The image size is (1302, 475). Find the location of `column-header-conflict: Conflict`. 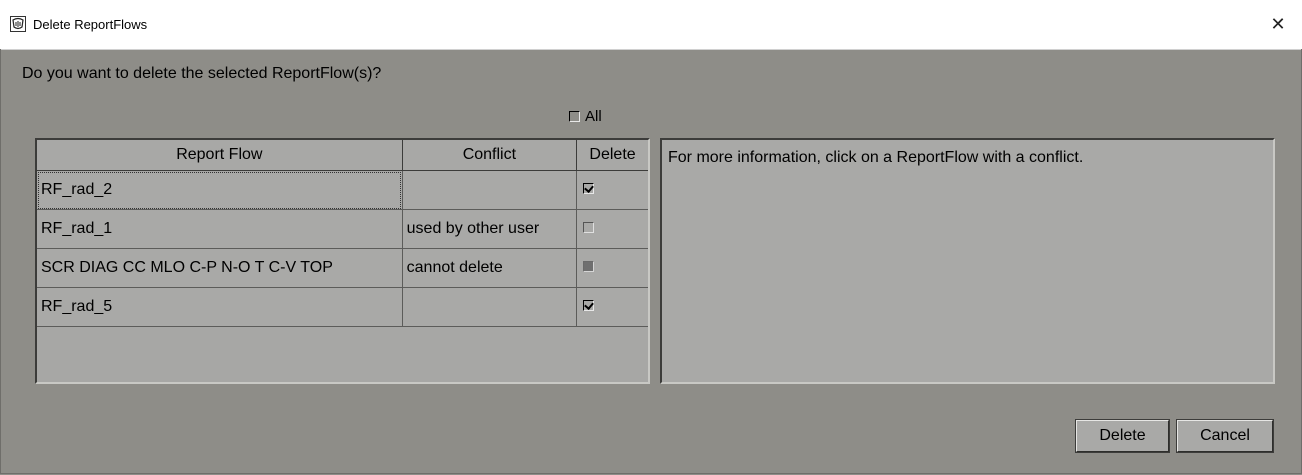

column-header-conflict: Conflict is located at coordinates (490, 155).